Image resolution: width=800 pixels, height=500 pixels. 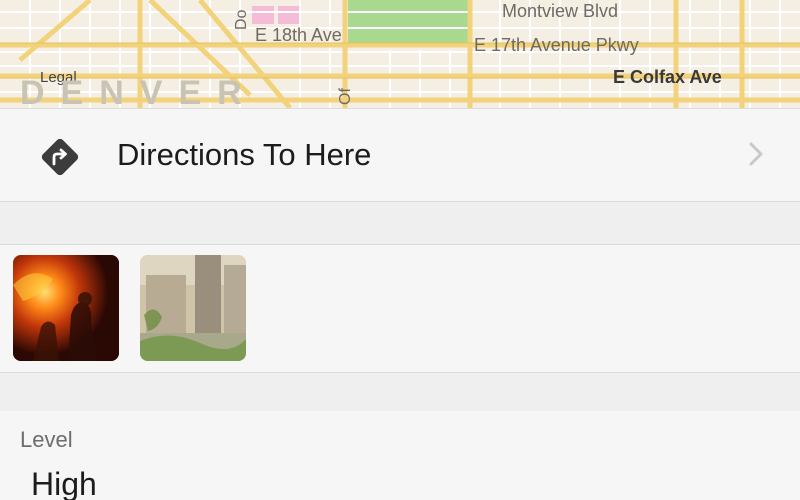 I want to click on map-street-label-vertical: Of, so click(x=345, y=96).